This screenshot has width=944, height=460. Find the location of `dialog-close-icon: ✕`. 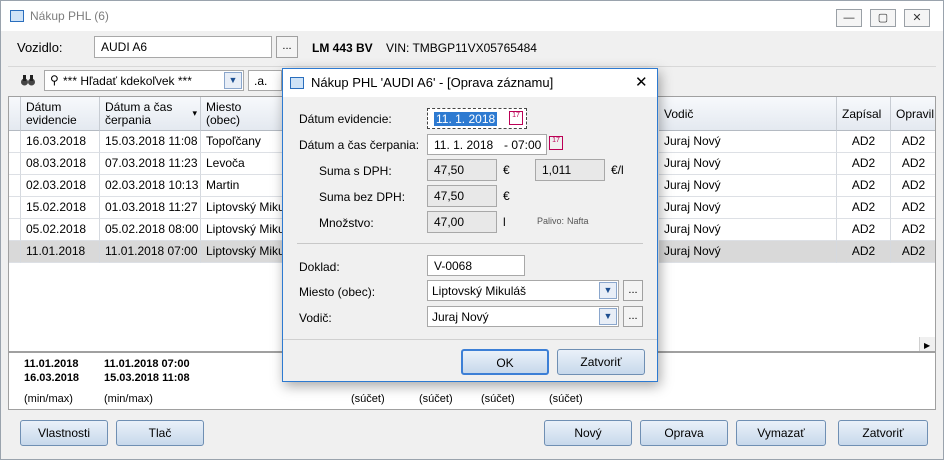

dialog-close-icon: ✕ is located at coordinates (641, 82).